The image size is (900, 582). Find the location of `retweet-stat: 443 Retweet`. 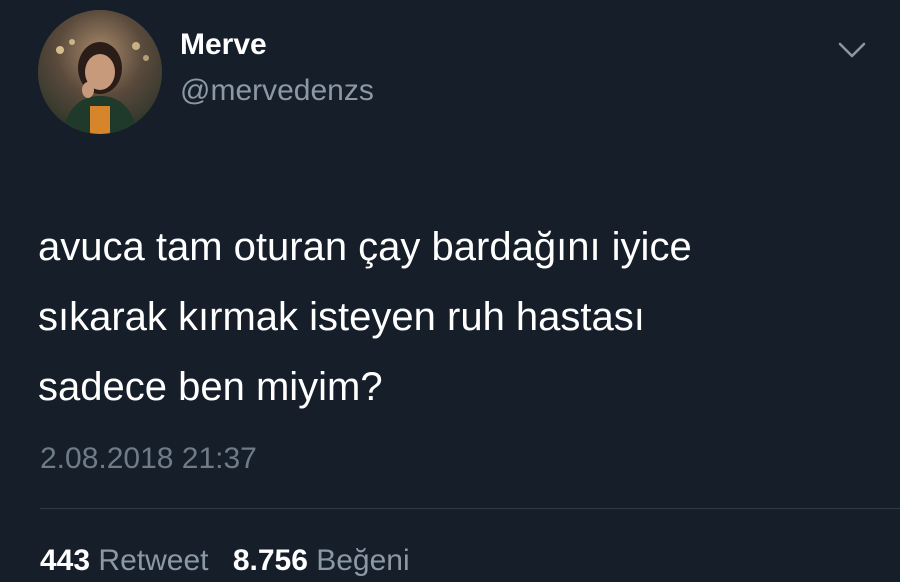

retweet-stat: 443 Retweet is located at coordinates (124, 561).